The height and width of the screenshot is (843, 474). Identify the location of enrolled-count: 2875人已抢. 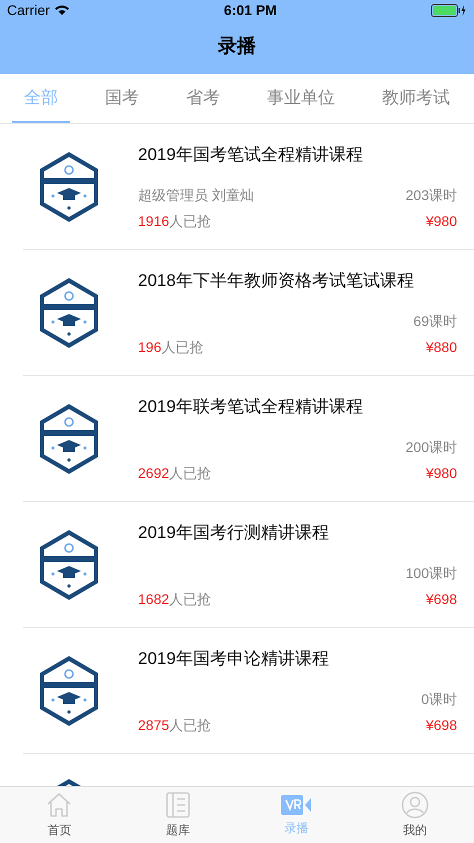
(175, 725).